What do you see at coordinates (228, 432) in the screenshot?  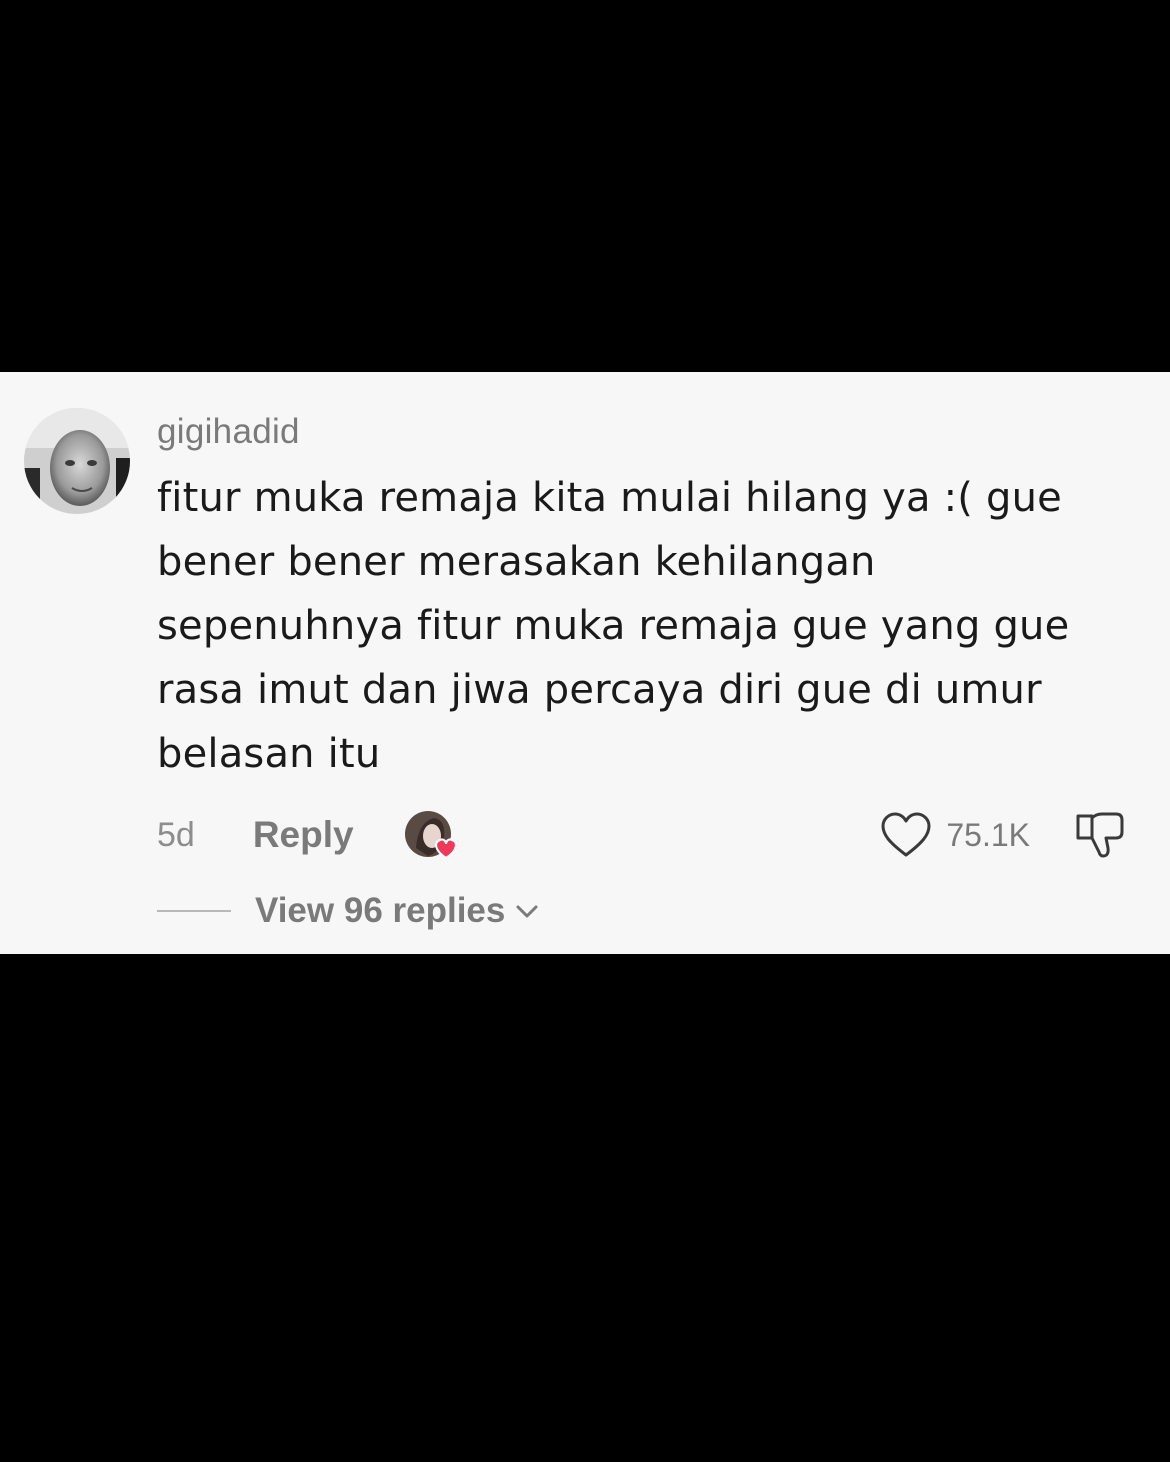 I see `comment-username: gigihadid` at bounding box center [228, 432].